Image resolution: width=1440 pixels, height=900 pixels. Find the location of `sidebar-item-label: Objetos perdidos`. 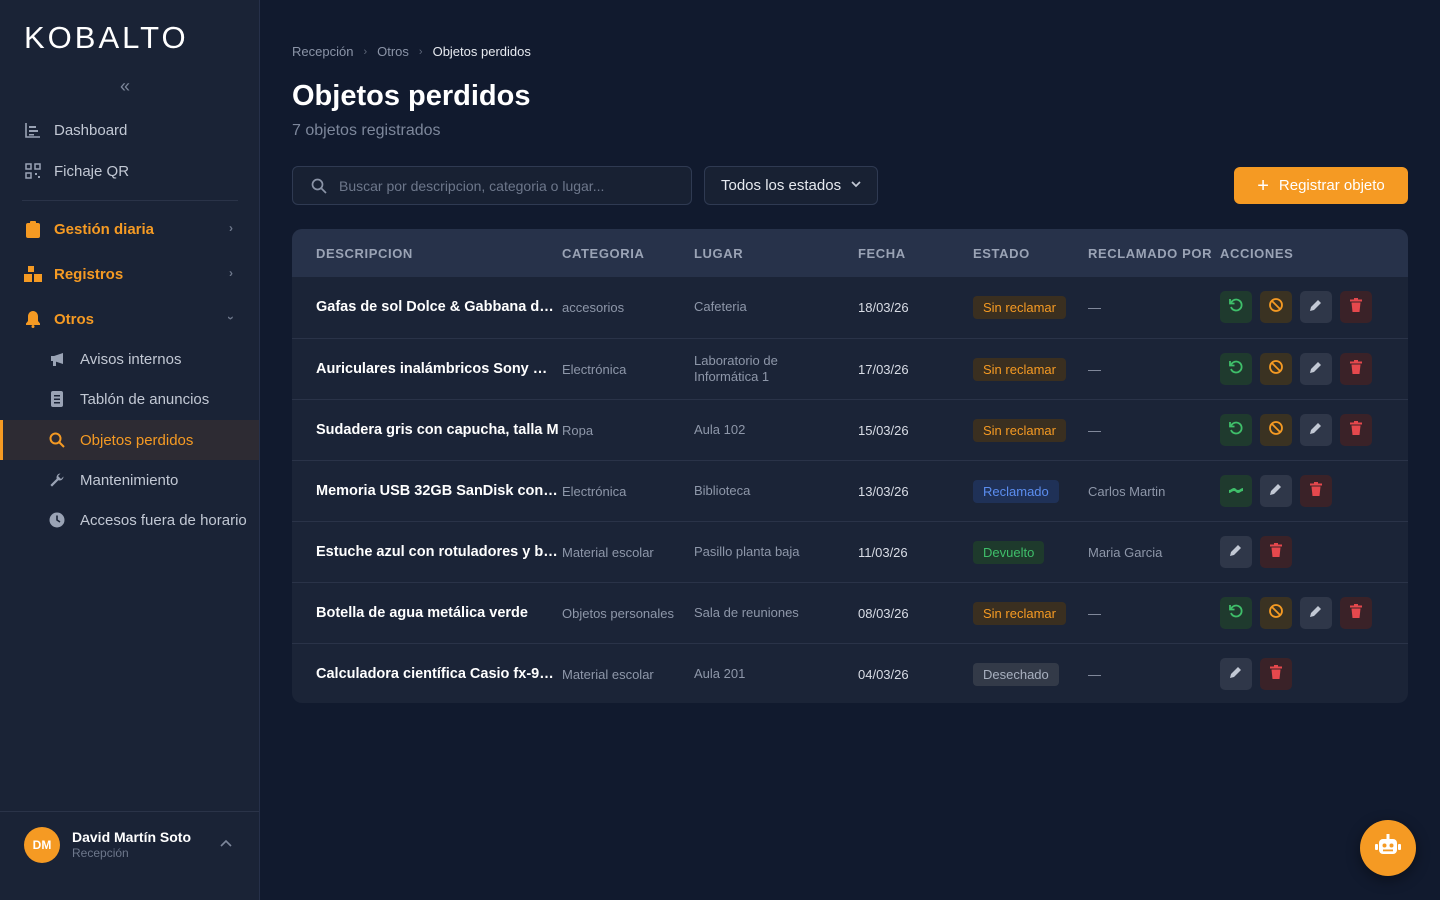

sidebar-item-label: Objetos perdidos is located at coordinates (137, 440).